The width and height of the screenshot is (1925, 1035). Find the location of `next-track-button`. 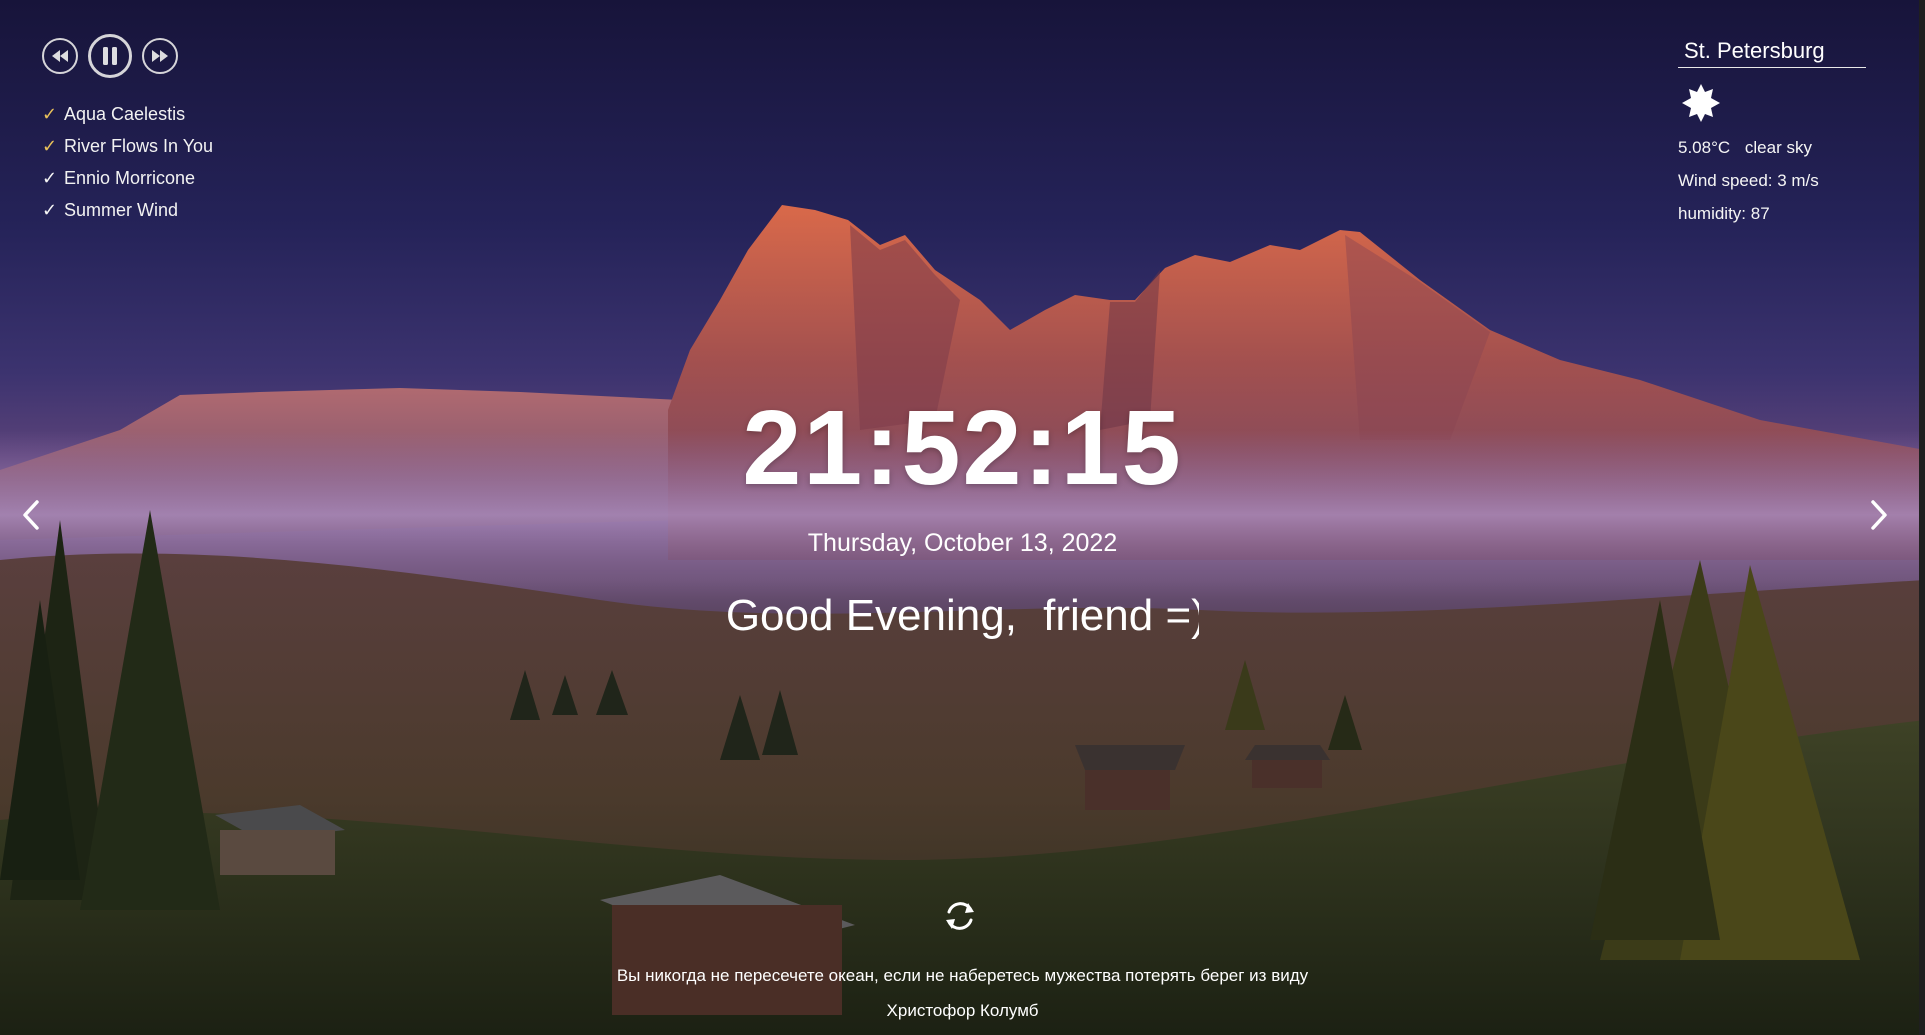

next-track-button is located at coordinates (160, 56).